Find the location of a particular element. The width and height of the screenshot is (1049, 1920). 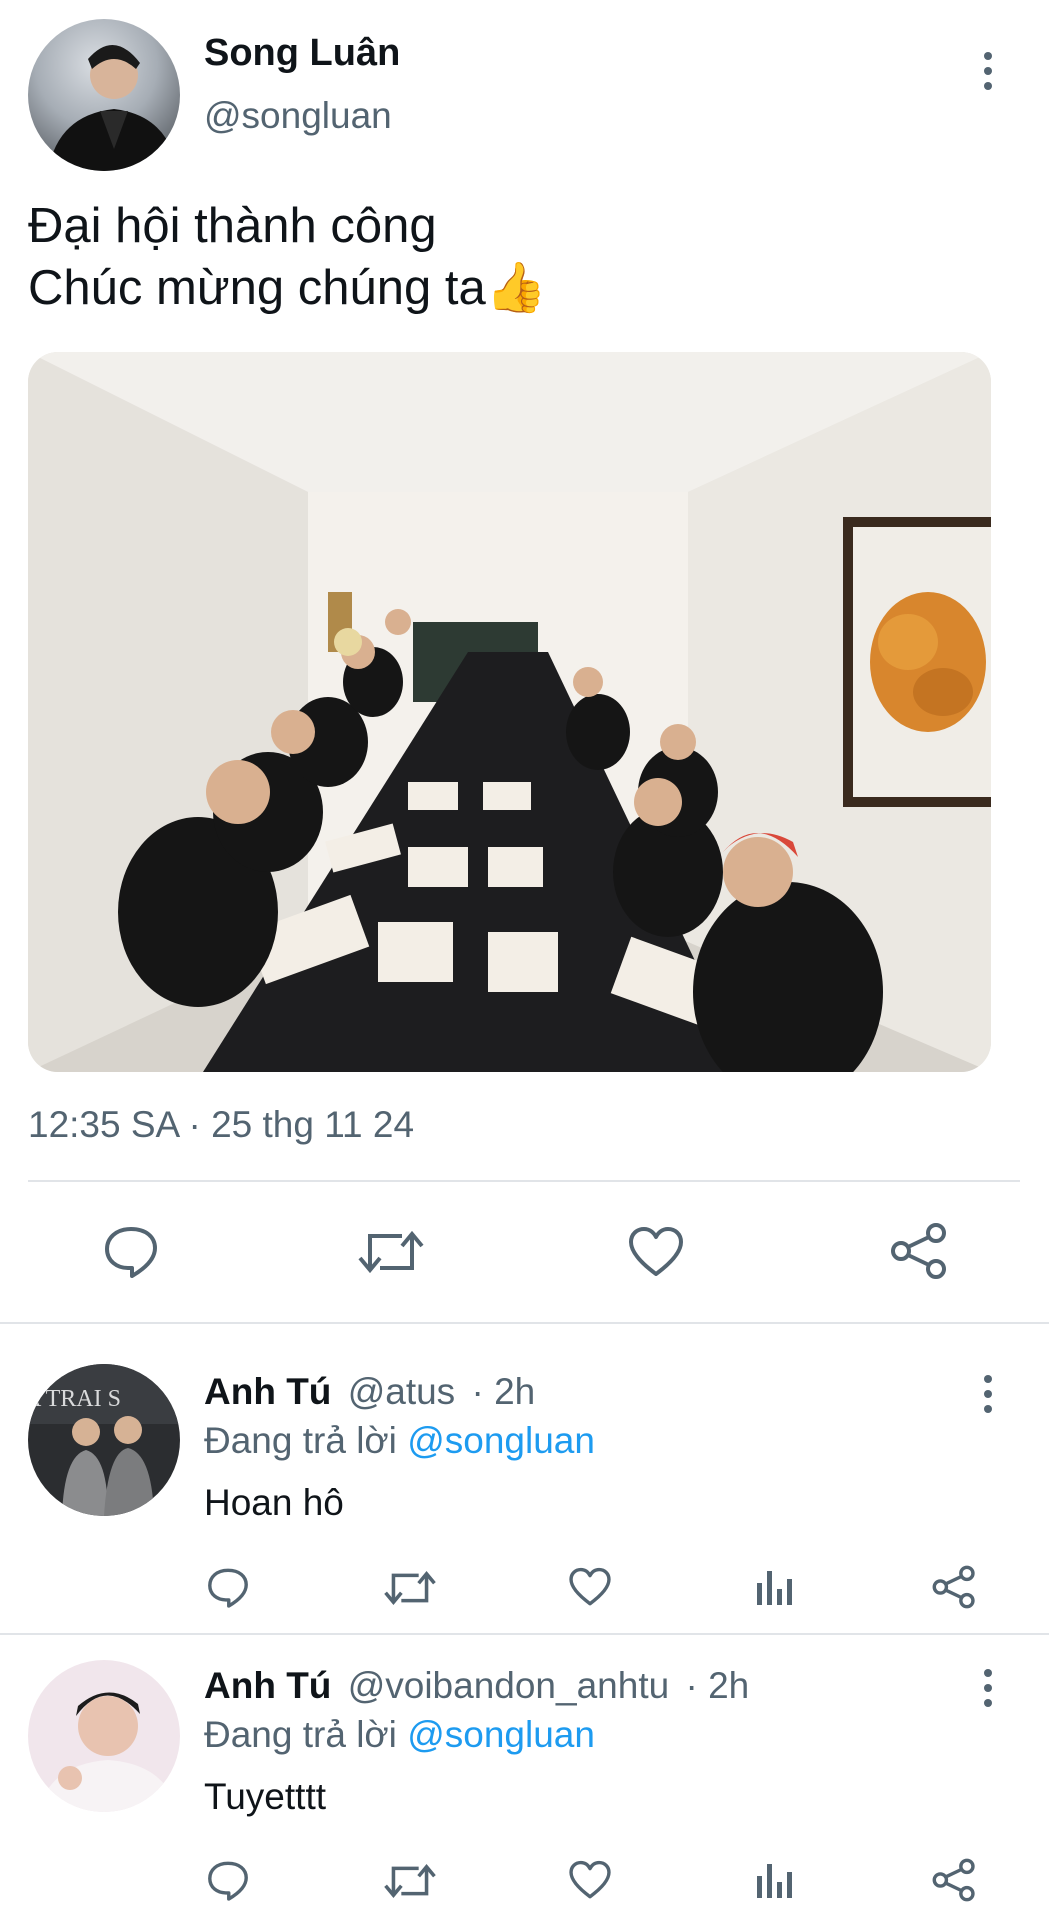

reply-header: Anh Tú @atus · 2h is located at coordinates (369, 1392).